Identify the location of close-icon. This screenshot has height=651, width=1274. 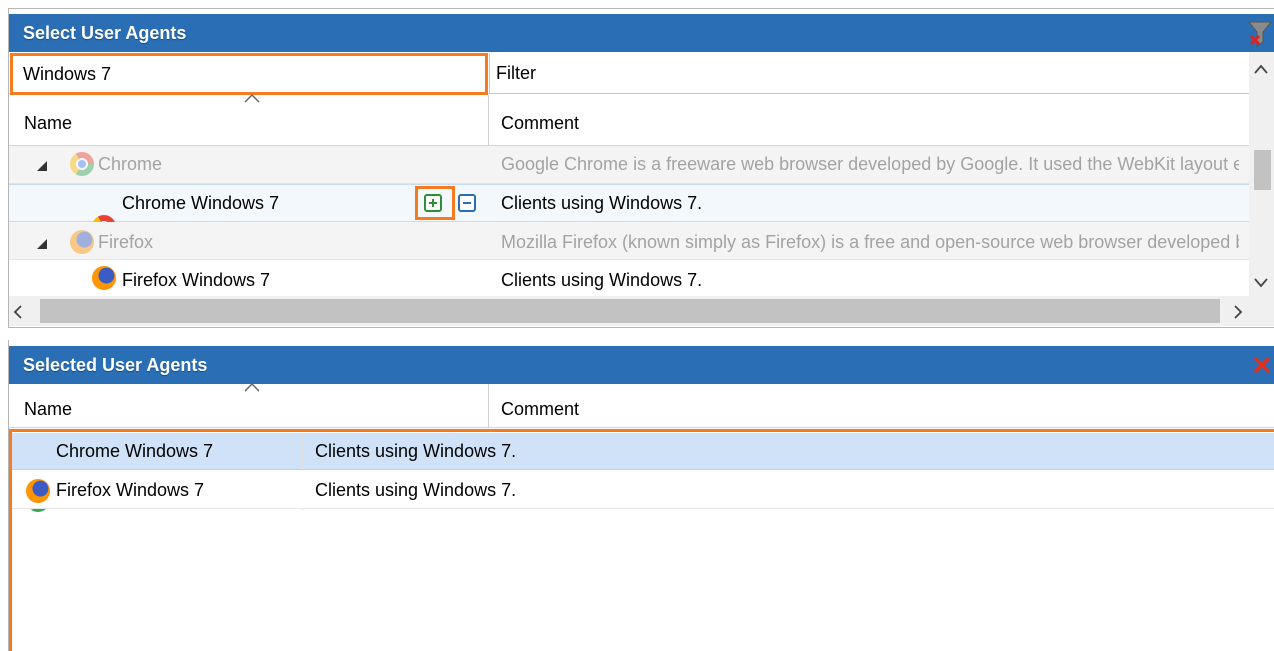
(1262, 365).